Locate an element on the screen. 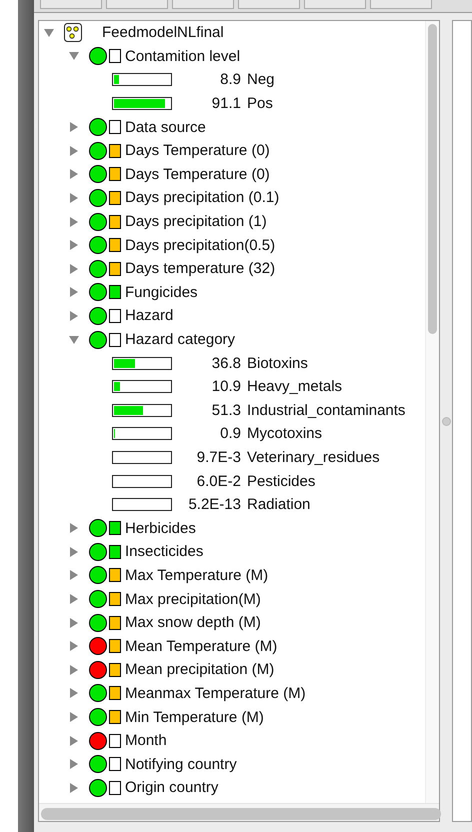 Image resolution: width=472 pixels, height=832 pixels. node-label: Insecticides is located at coordinates (164, 551).